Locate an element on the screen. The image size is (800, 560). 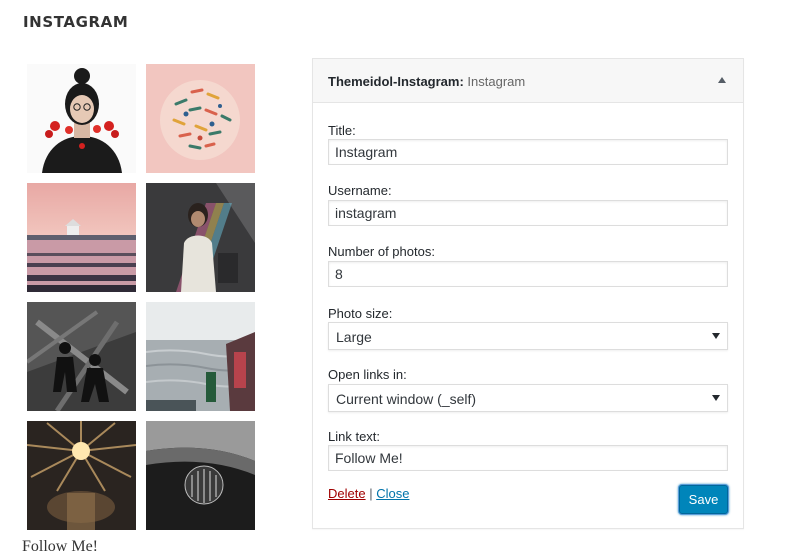
link-text-input: Follow Me! is located at coordinates (528, 458).